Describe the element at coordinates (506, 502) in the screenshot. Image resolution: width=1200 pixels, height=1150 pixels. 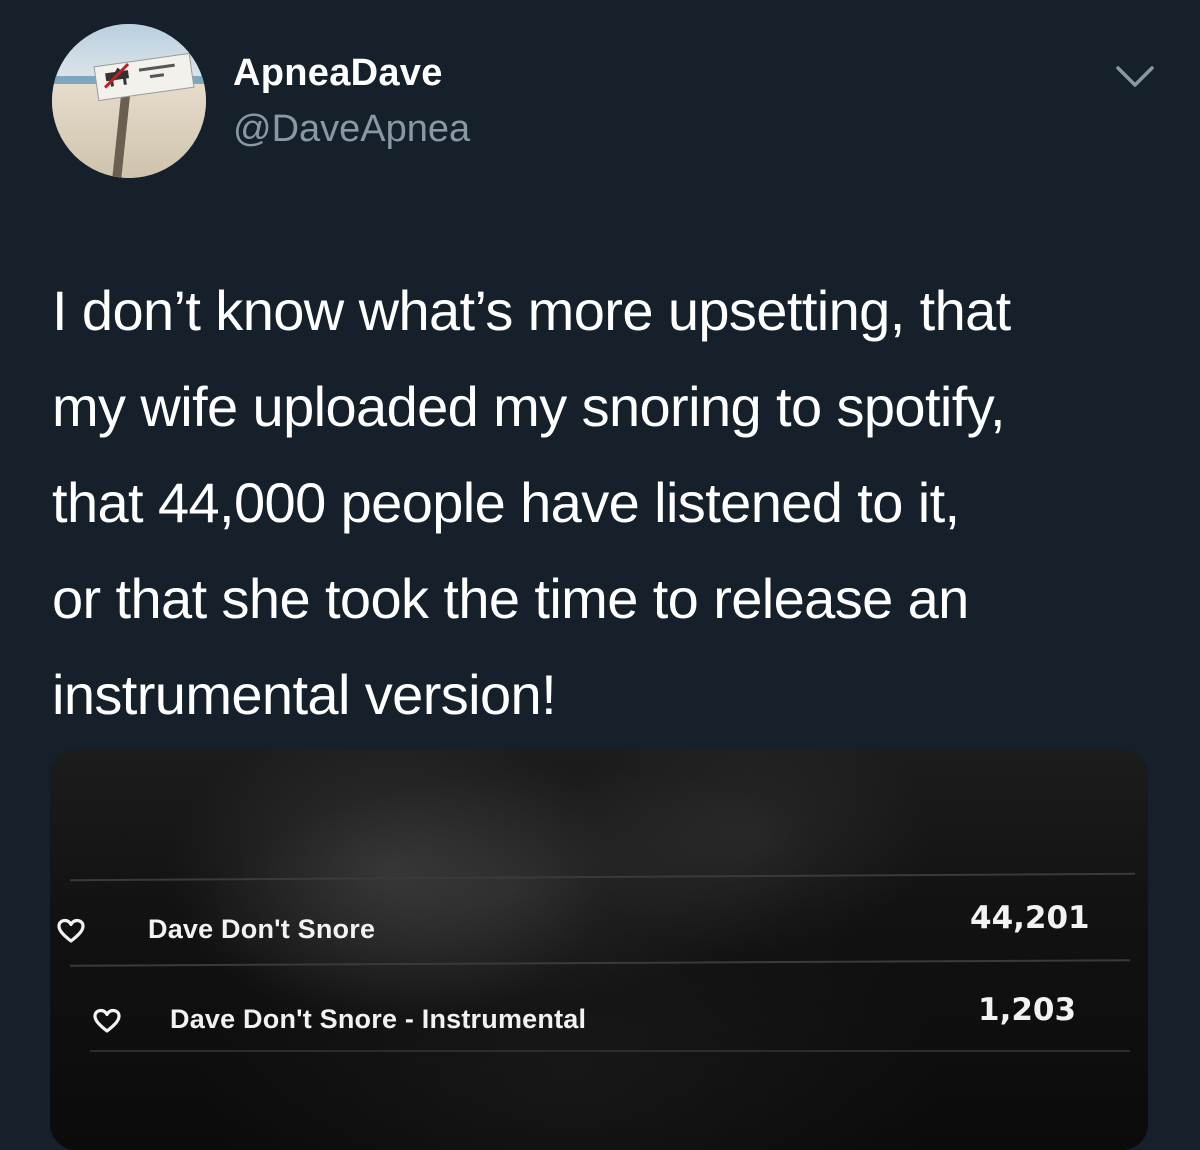
I see `tweet-text-line: that 44,000 people have listened to it,` at that location.